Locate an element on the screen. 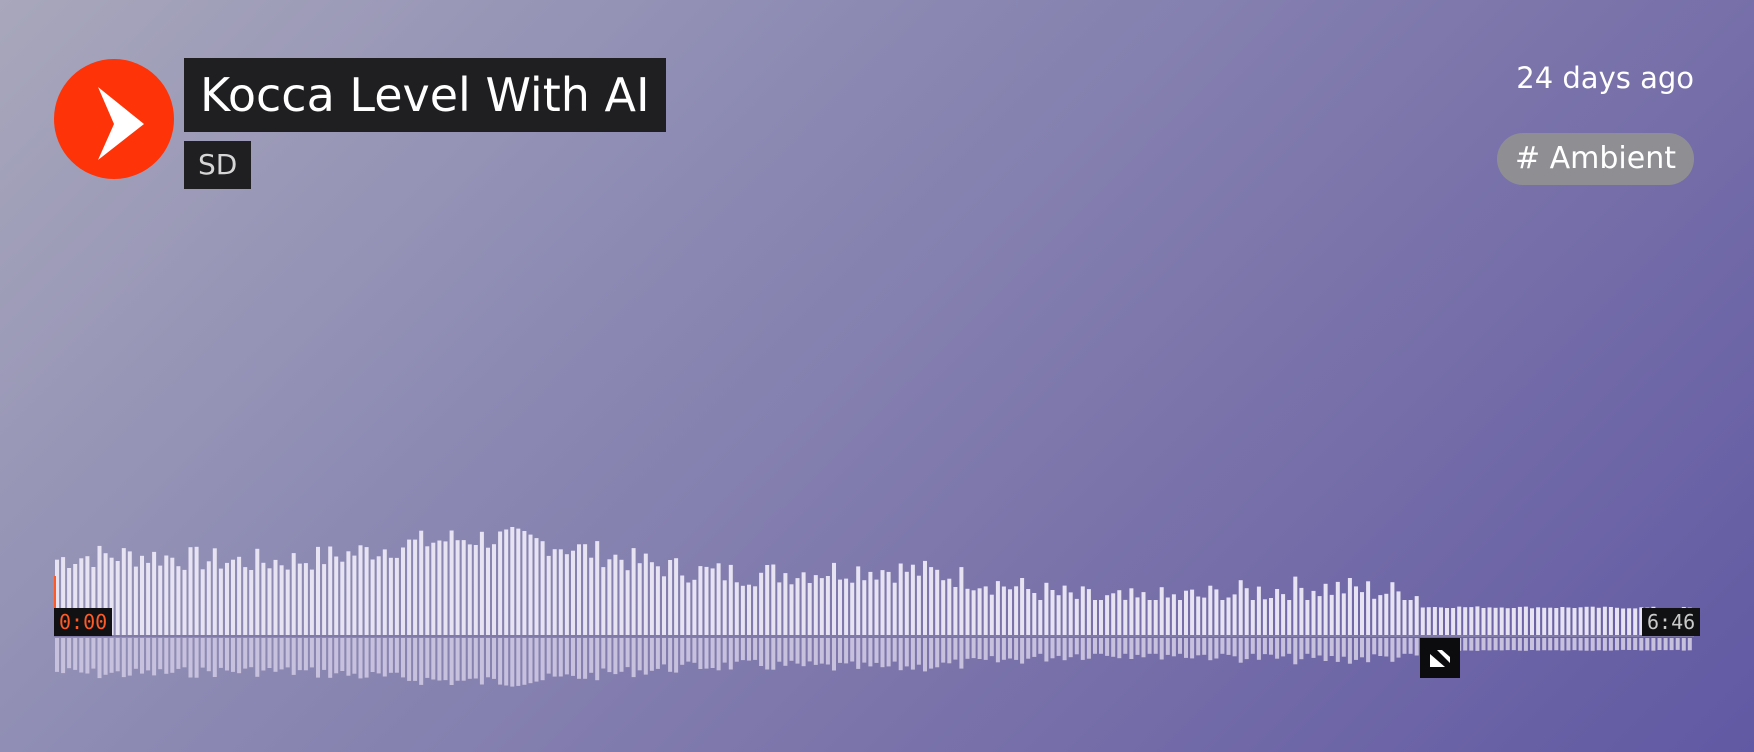 This screenshot has height=752, width=1754. artist-name: SD is located at coordinates (218, 165).